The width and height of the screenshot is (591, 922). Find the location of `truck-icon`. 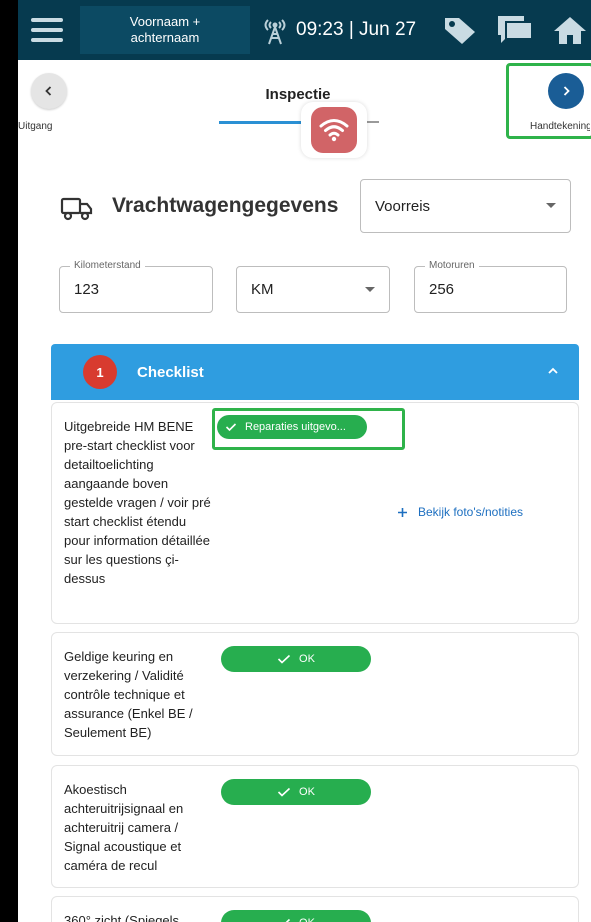

truck-icon is located at coordinates (77, 211).